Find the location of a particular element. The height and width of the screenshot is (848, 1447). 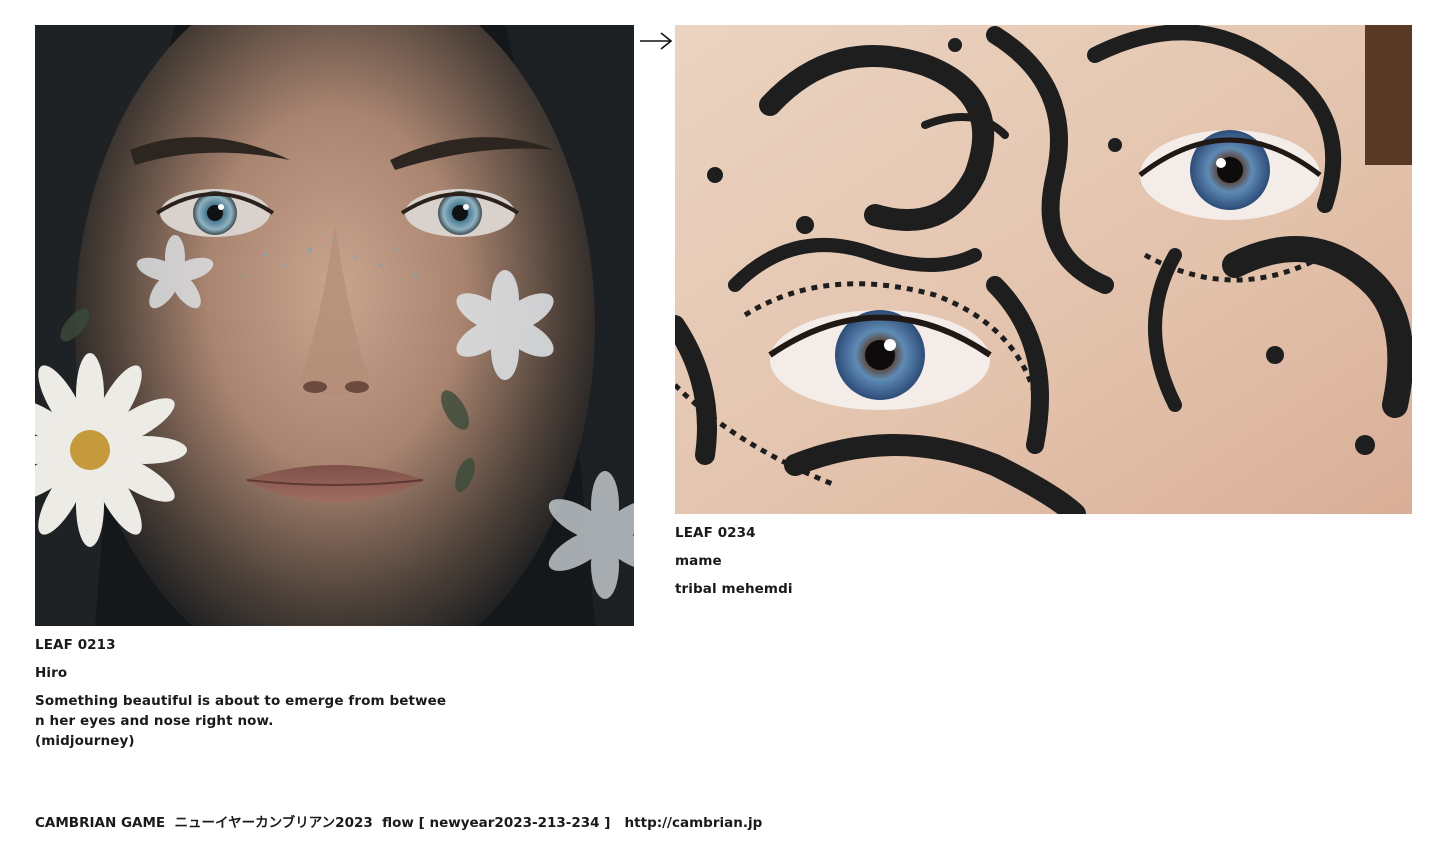

site-link: http://cambrian.jp is located at coordinates (694, 823).